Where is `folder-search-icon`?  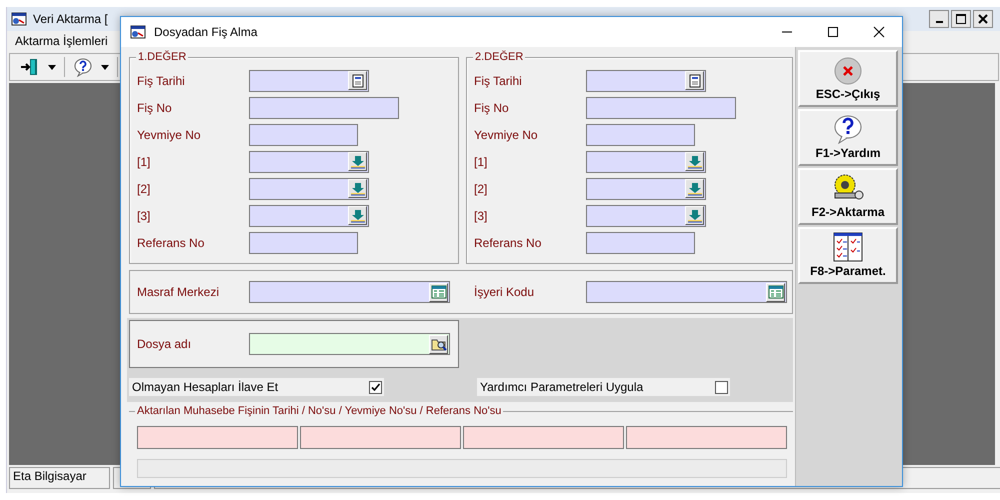 folder-search-icon is located at coordinates (438, 344).